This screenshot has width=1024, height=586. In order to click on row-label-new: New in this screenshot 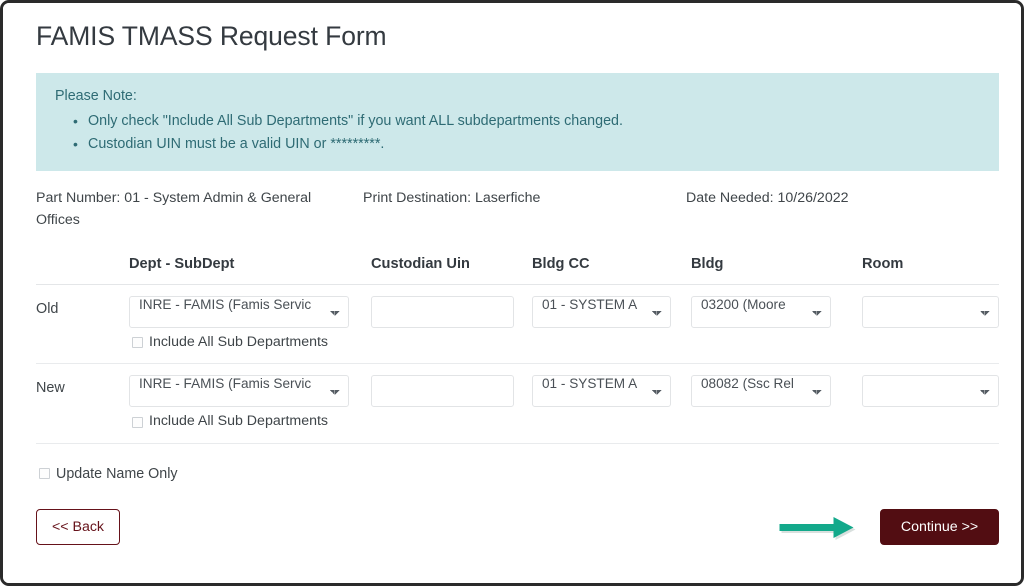, I will do `click(82, 403)`.